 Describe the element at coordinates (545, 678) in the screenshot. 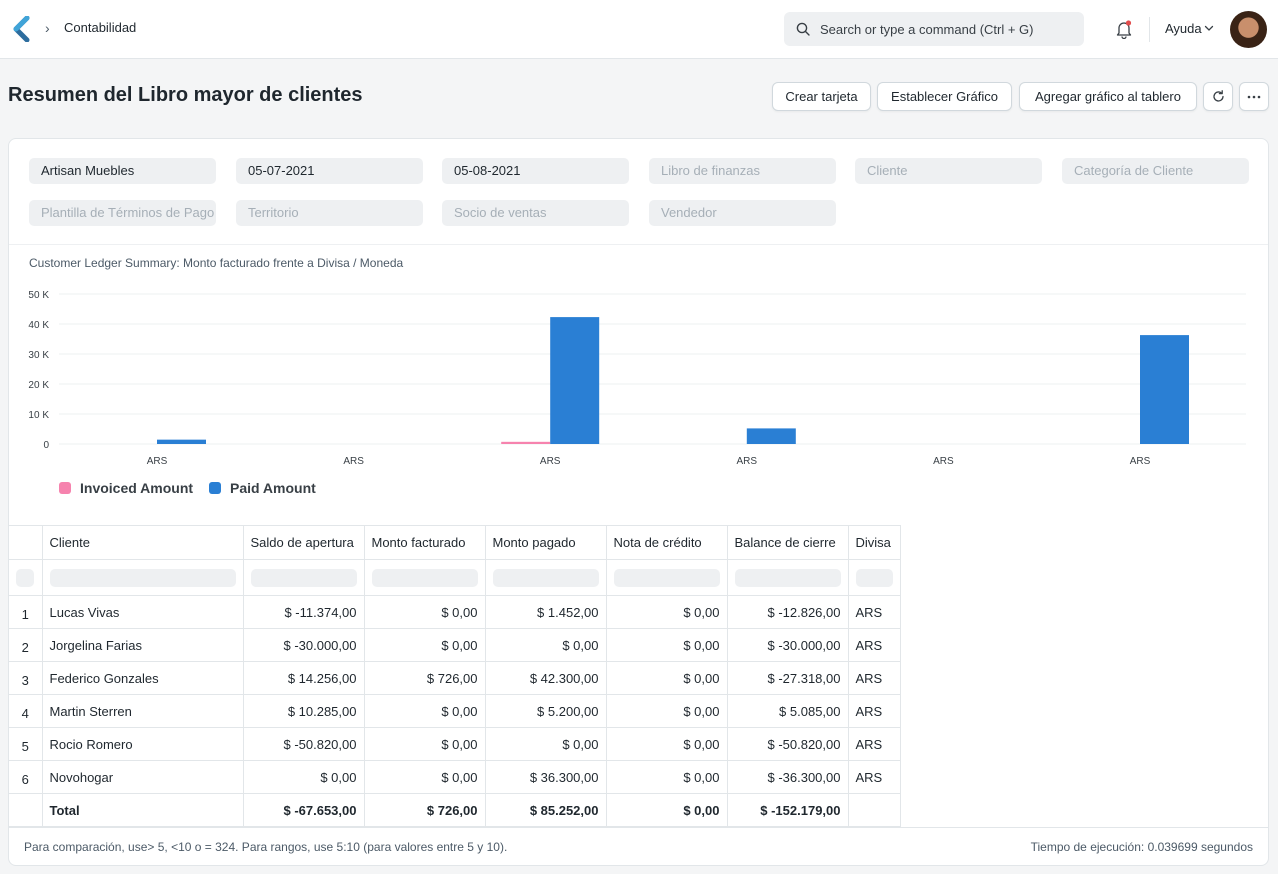

I see `cell-paid-amount: $ 42.300,00` at that location.